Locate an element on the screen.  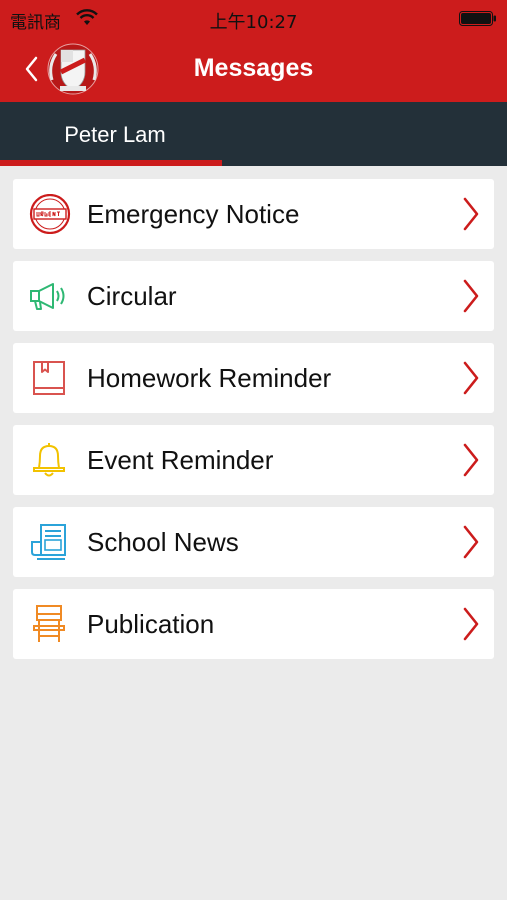
list-item-label: Homework Reminder is located at coordinates (209, 378).